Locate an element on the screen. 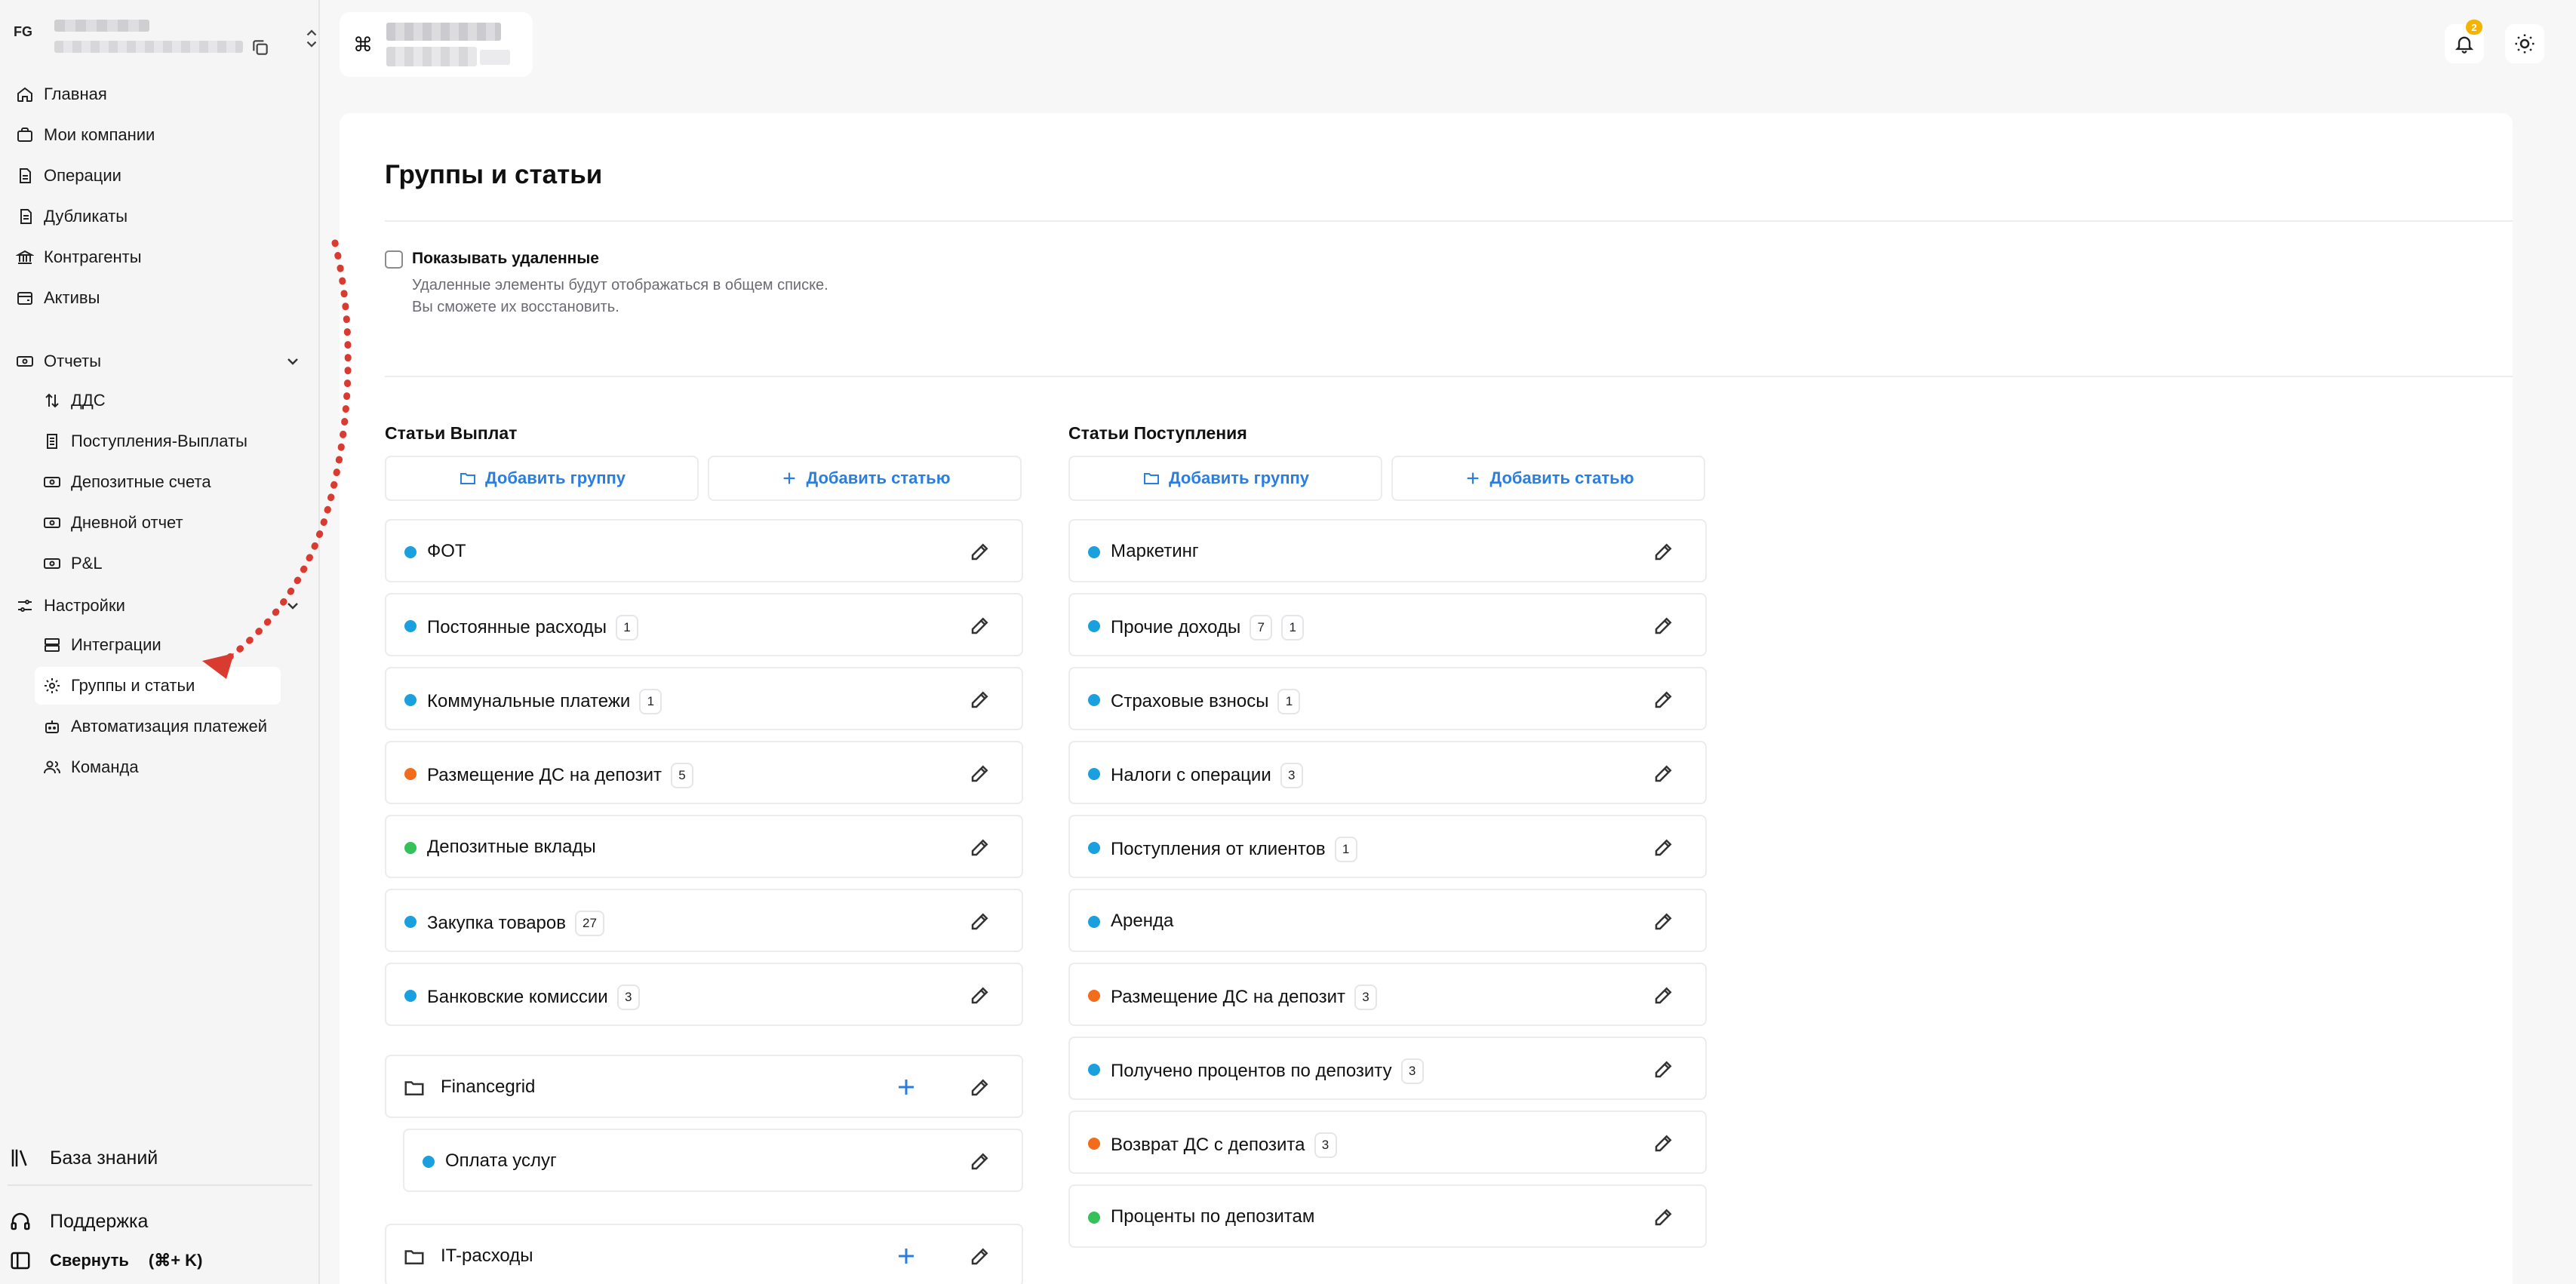 This screenshot has height=1284, width=2576. document-icon is located at coordinates (25, 176).